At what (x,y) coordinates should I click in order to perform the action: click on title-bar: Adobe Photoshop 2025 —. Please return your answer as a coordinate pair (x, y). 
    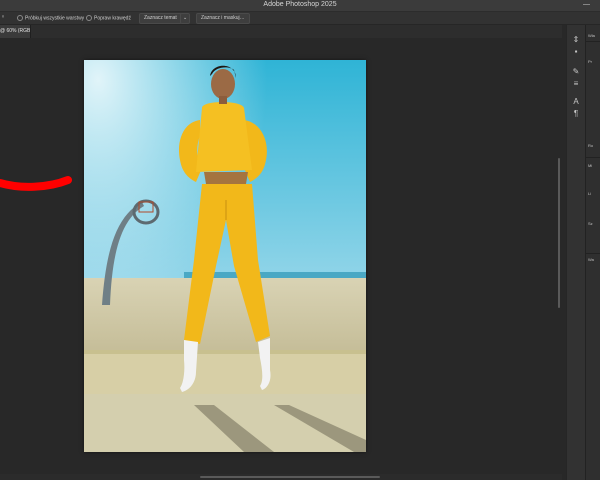
    Looking at the image, I should click on (300, 6).